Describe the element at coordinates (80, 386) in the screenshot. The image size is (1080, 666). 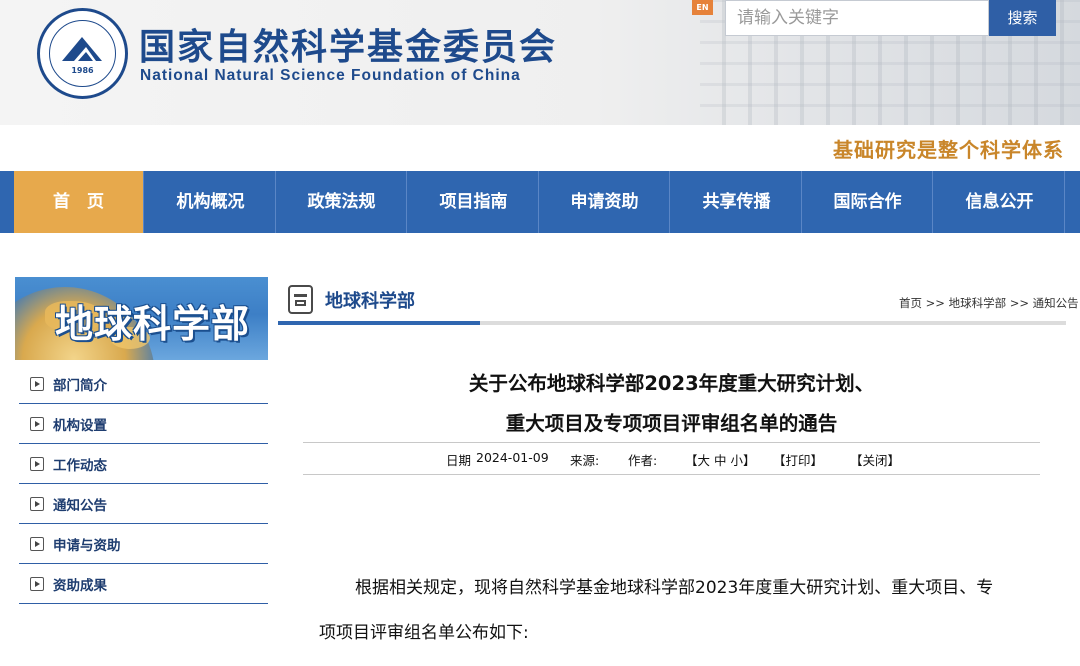
I see `sidebar-item-label: 部门简介` at that location.